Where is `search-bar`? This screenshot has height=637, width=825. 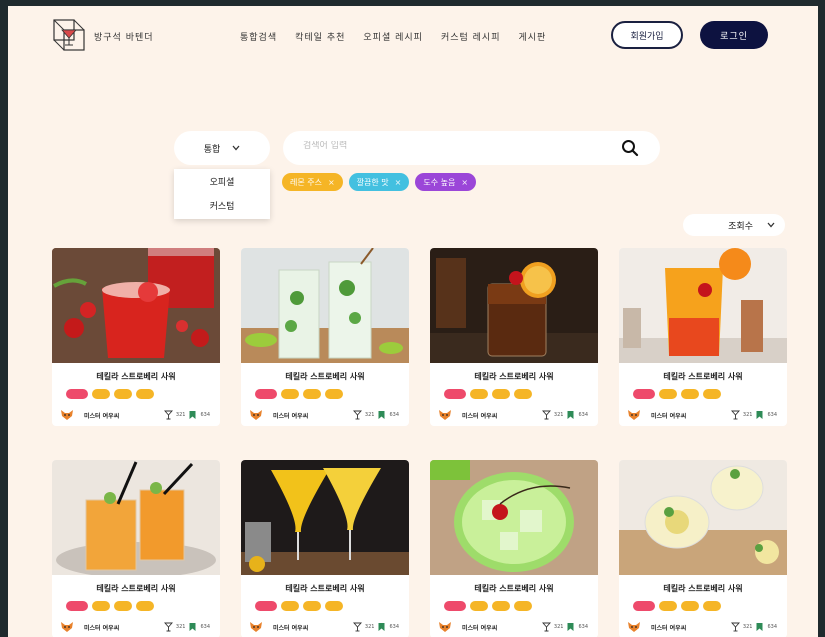
search-bar is located at coordinates (471, 148).